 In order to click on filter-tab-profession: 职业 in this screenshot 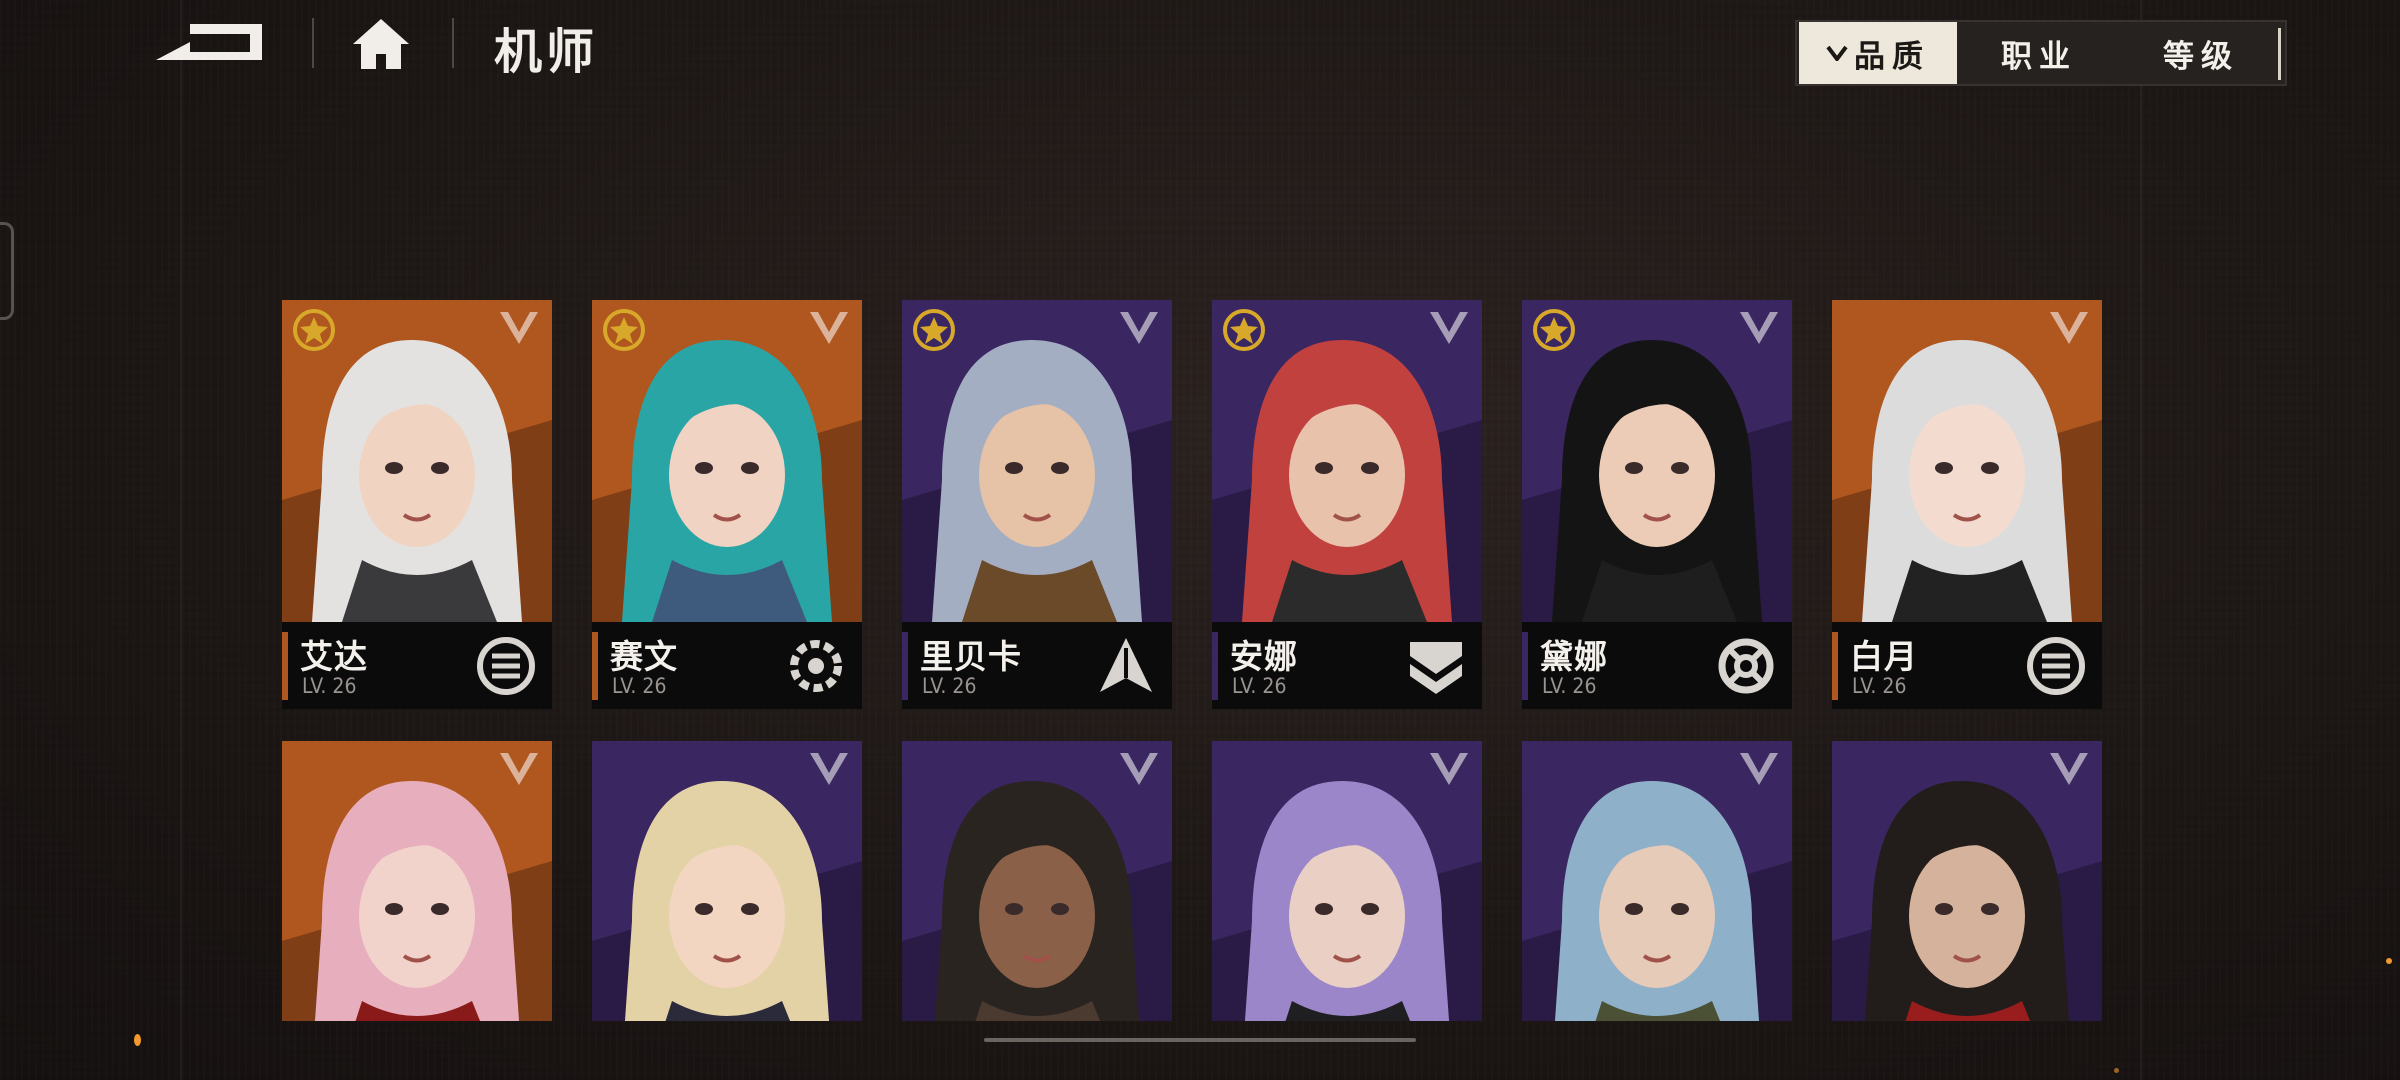, I will do `click(2039, 53)`.